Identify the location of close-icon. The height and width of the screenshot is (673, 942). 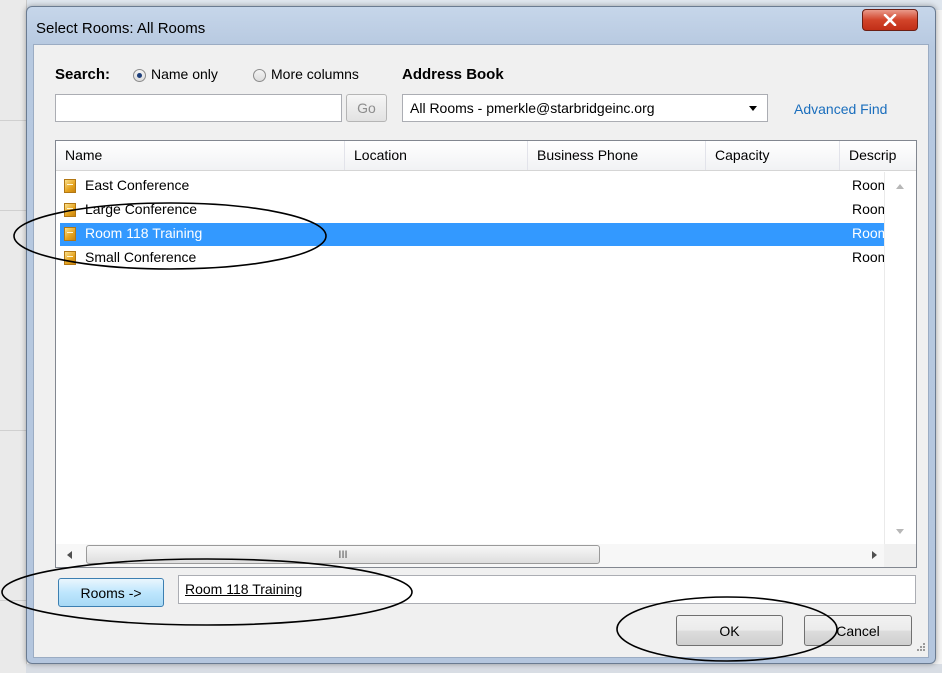
(890, 20).